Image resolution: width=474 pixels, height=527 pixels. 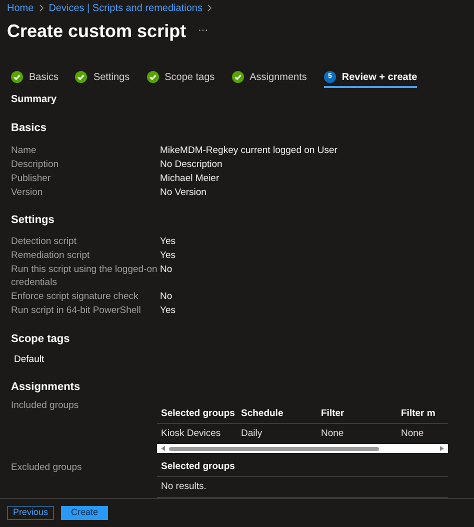 I want to click on field-label: Version, so click(x=27, y=192).